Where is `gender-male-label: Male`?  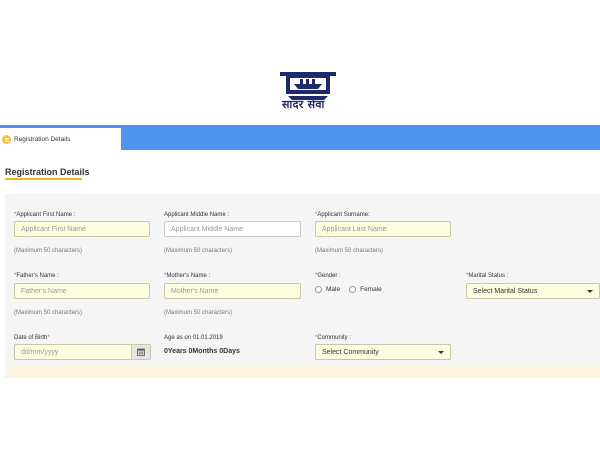
gender-male-label: Male is located at coordinates (333, 289).